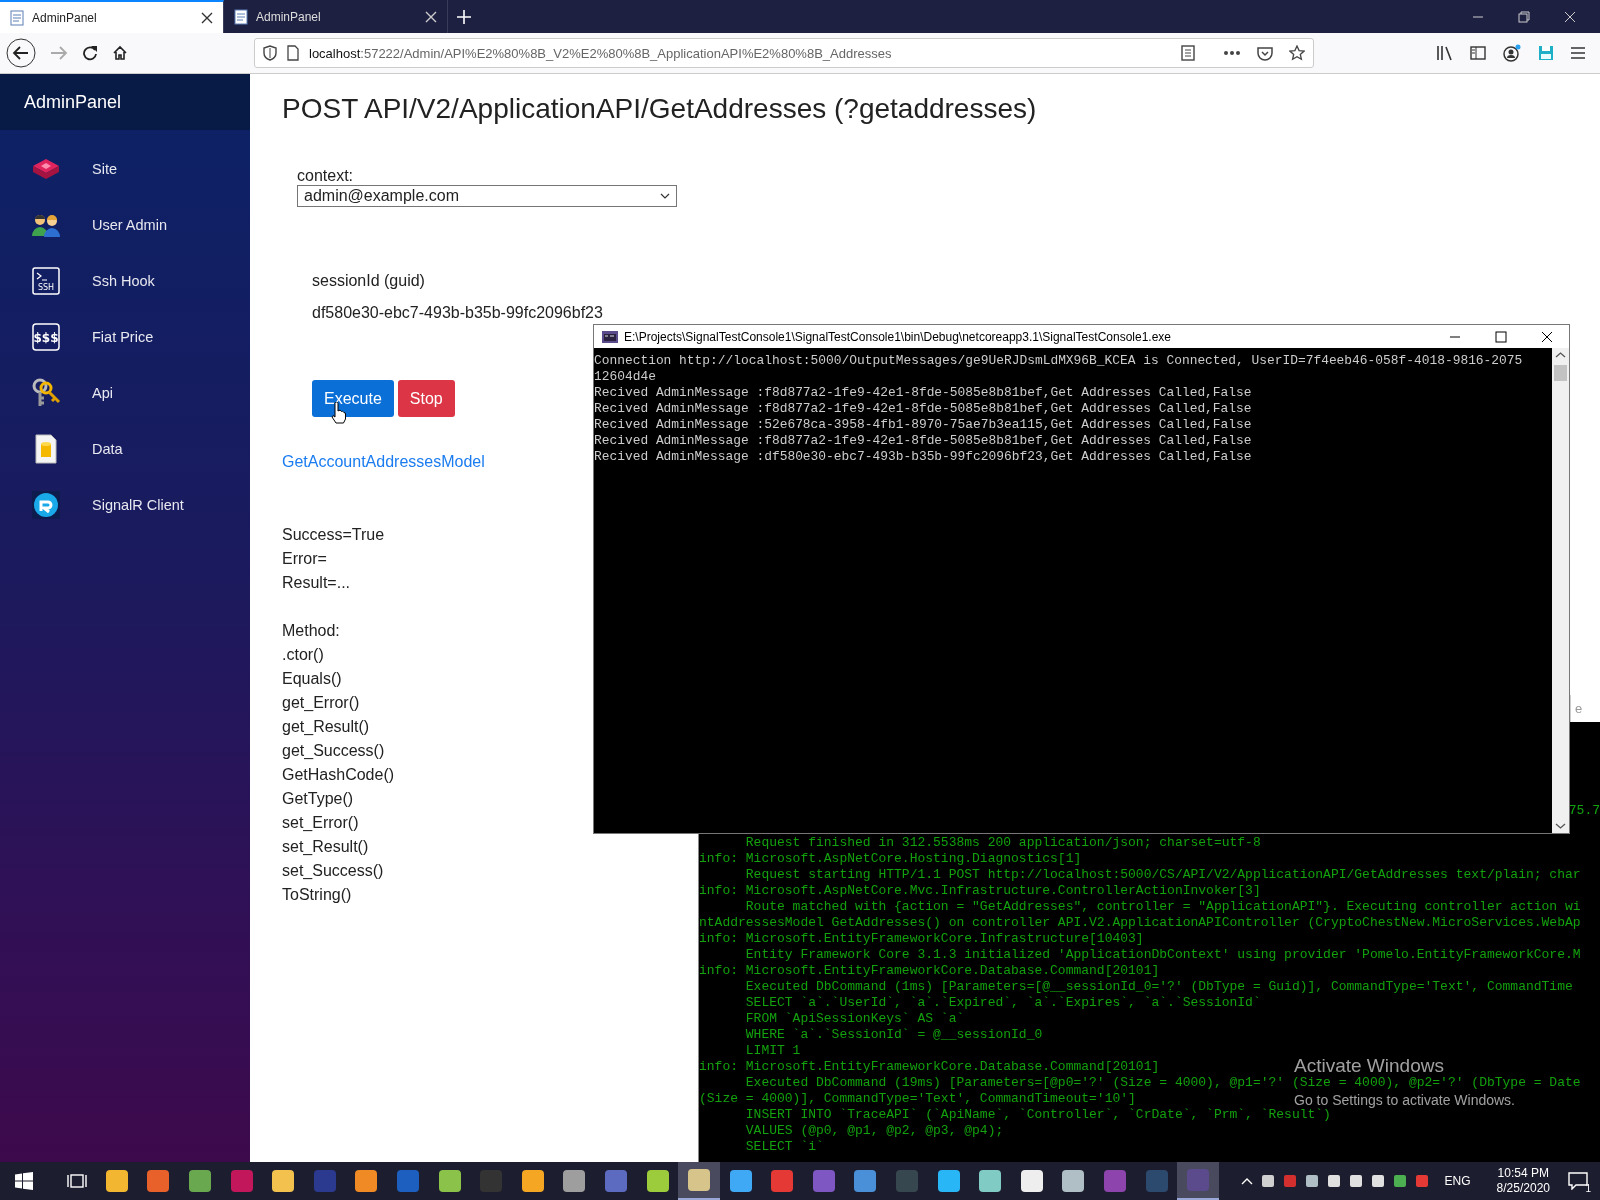 This screenshot has height=1200, width=1600. Describe the element at coordinates (1140, 923) in the screenshot. I see `console-line: ntAddressesModel GetAddresses() on controller API.V2.ApplicationAPIController (CryptoChestNew.MicroServices.WebAp` at that location.